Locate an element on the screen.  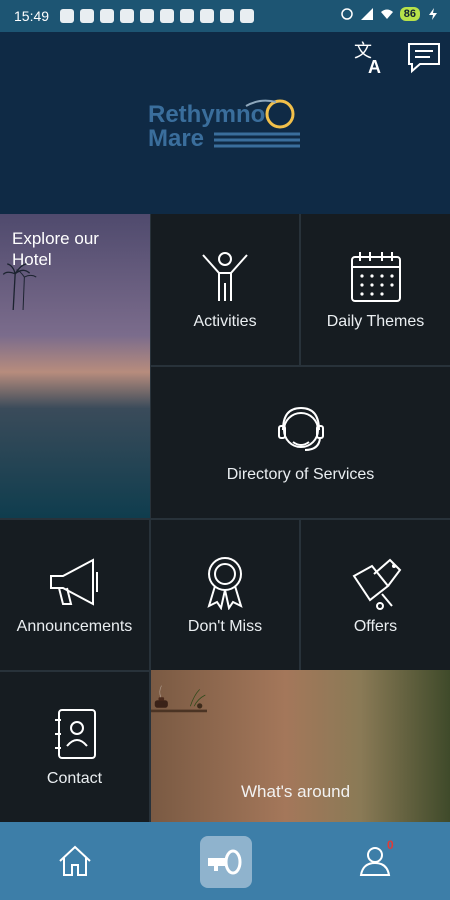
headset-agent-icon is located at coordinates (300, 428).